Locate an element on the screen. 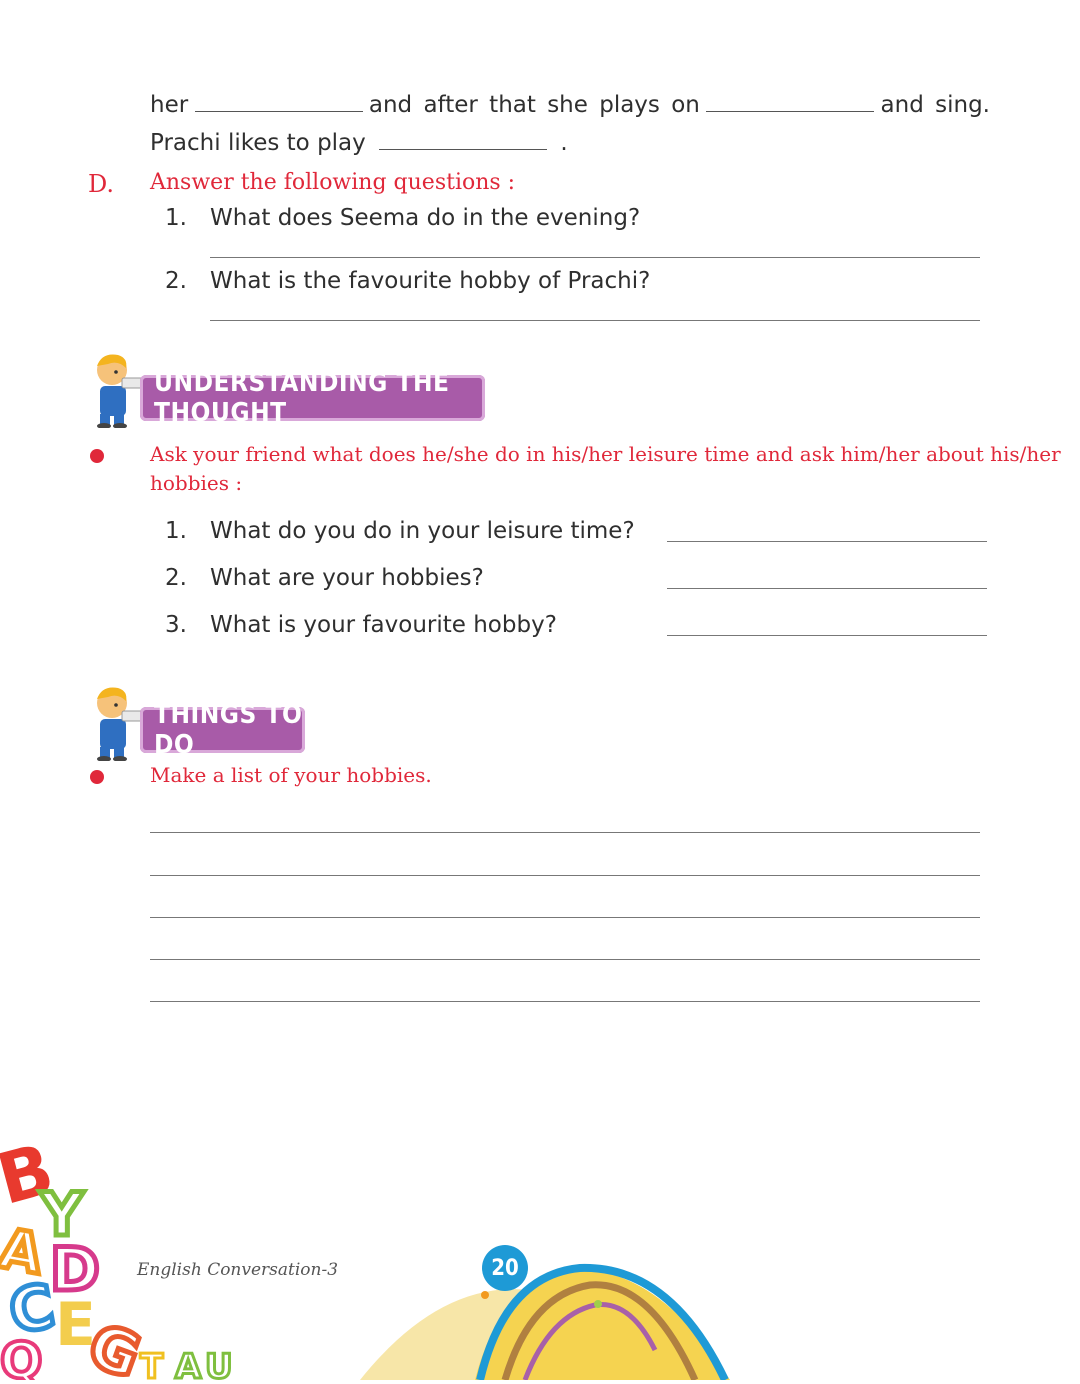 This screenshot has width=1080, height=1384. fill-in-end: and sing. is located at coordinates (935, 105).